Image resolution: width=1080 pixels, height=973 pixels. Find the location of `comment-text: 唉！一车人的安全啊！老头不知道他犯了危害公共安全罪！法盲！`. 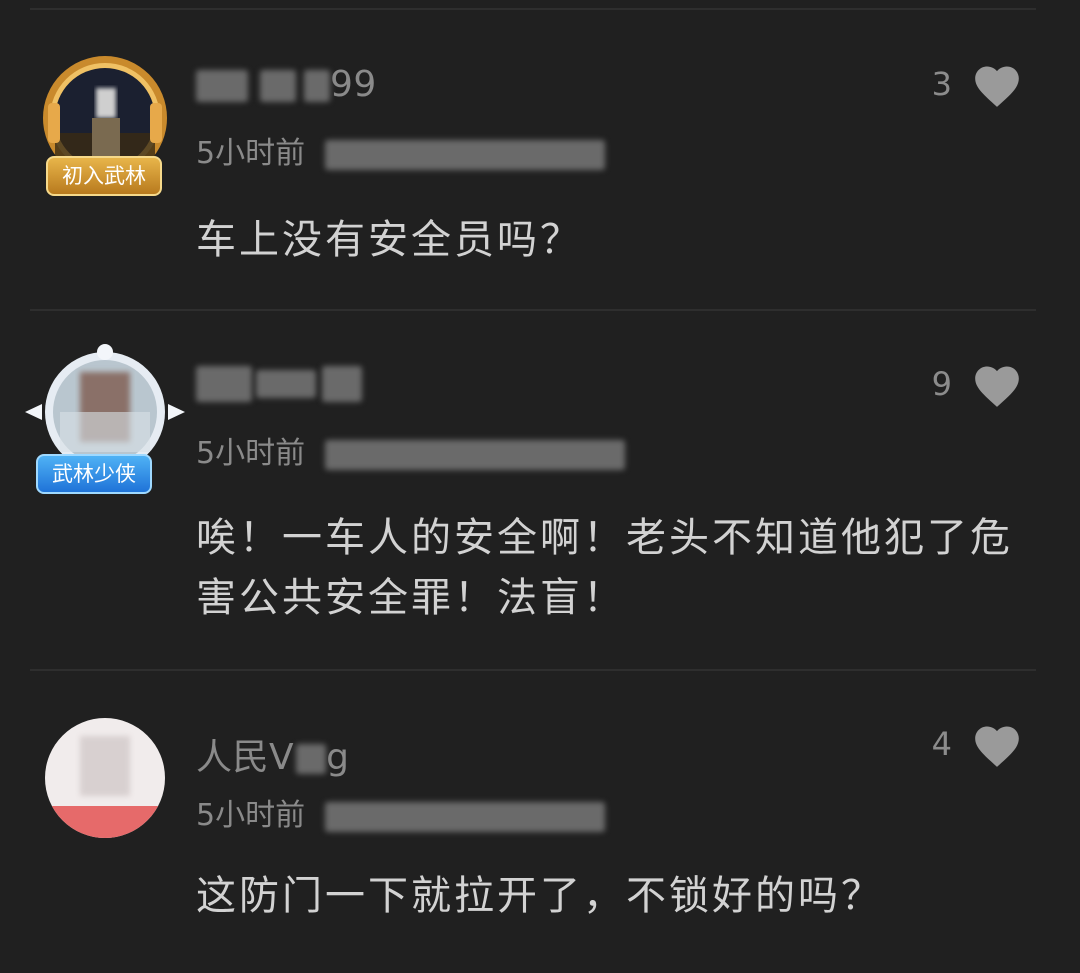

comment-text: 唉！一车人的安全啊！老头不知道他犯了危害公共安全罪！法盲！ is located at coordinates (604, 568).